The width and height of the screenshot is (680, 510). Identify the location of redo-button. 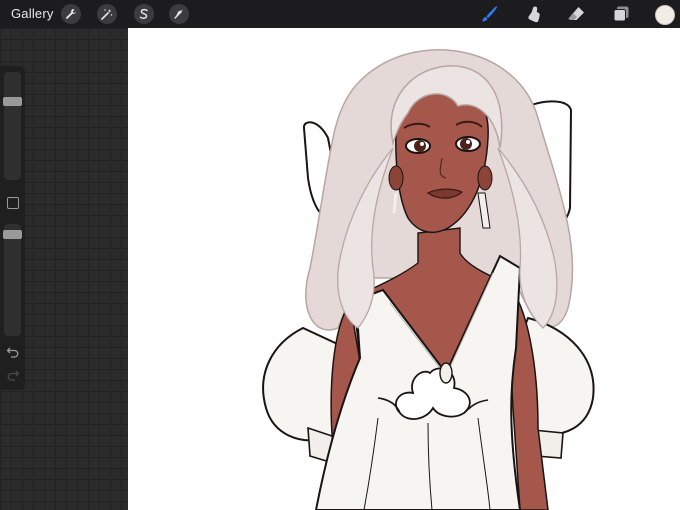
(12, 375).